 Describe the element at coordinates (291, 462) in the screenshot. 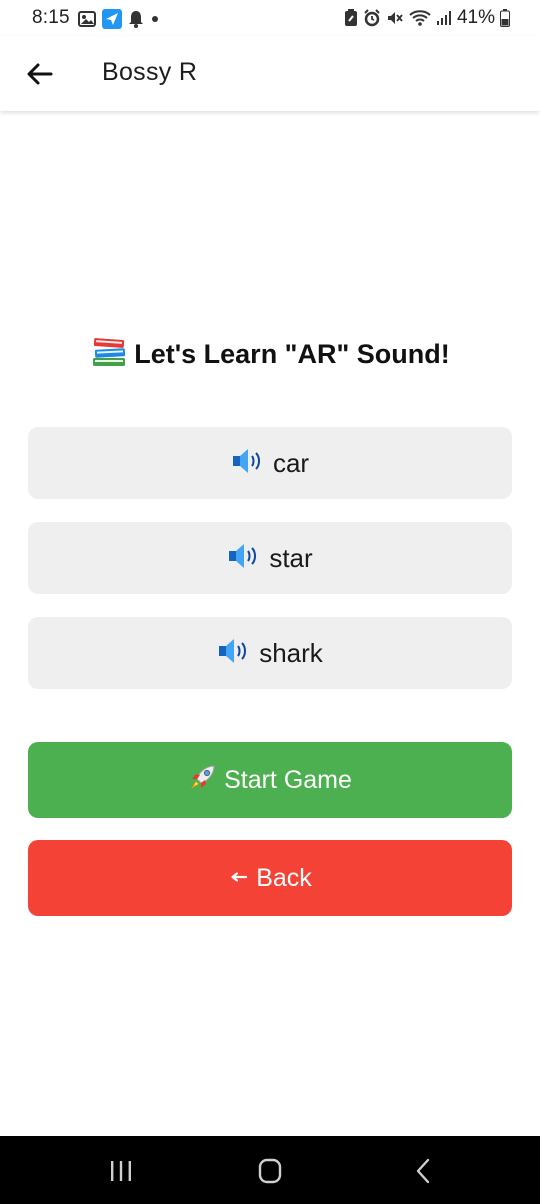

I see `word-label: car` at that location.